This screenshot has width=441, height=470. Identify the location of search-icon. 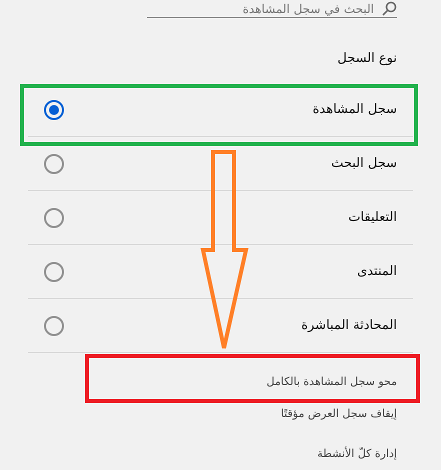
(389, 9).